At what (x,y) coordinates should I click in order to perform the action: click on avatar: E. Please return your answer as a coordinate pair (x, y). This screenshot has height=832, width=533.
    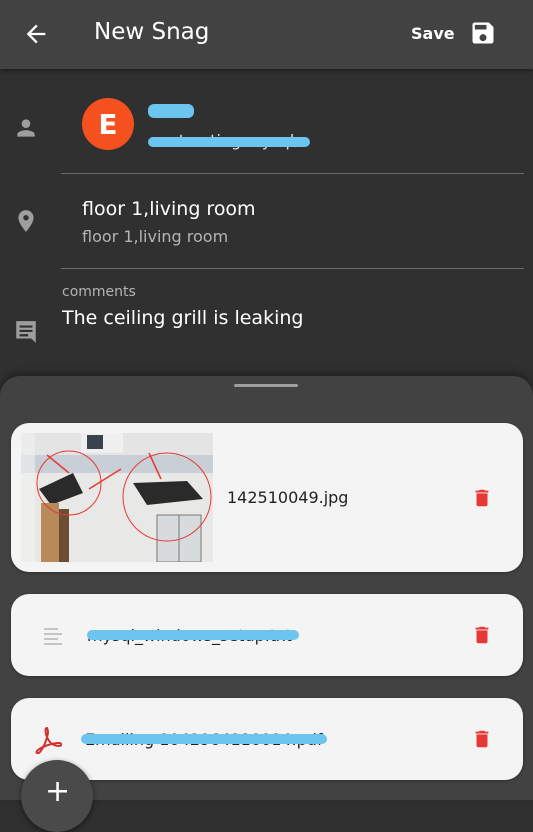
    Looking at the image, I should click on (108, 124).